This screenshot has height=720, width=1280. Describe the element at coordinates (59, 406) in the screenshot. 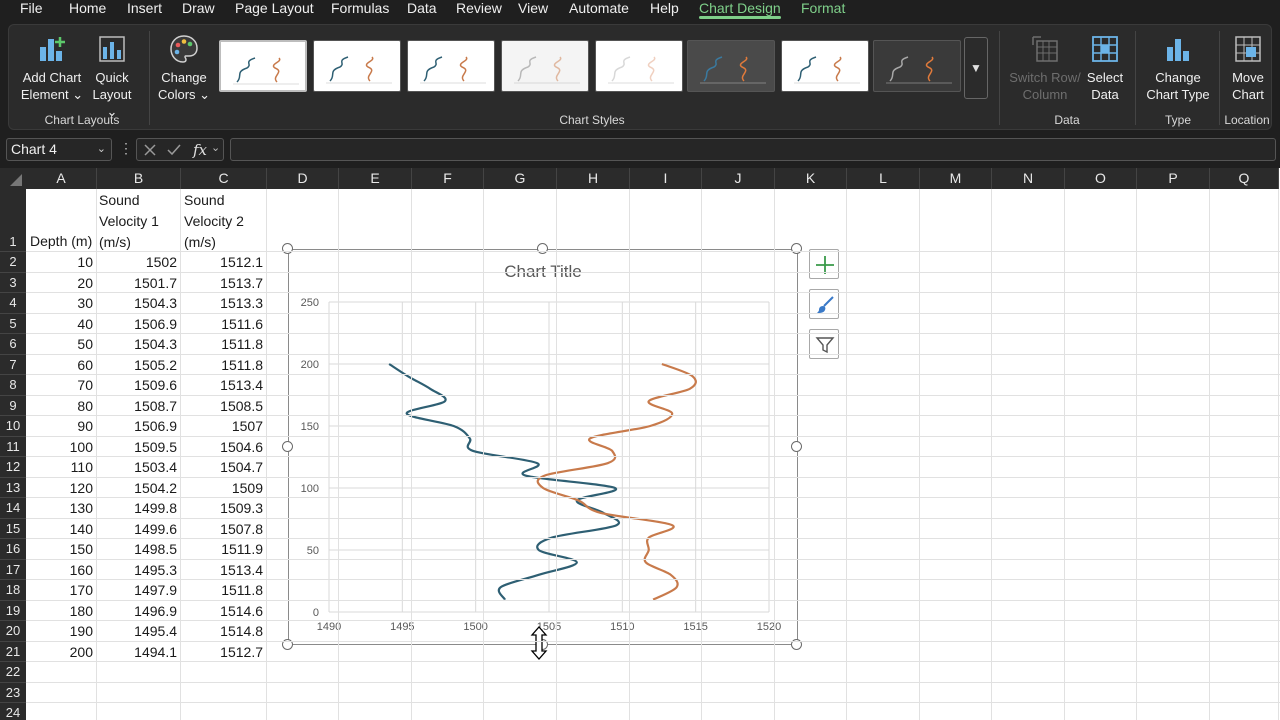

I see `cell-a9: 80` at that location.